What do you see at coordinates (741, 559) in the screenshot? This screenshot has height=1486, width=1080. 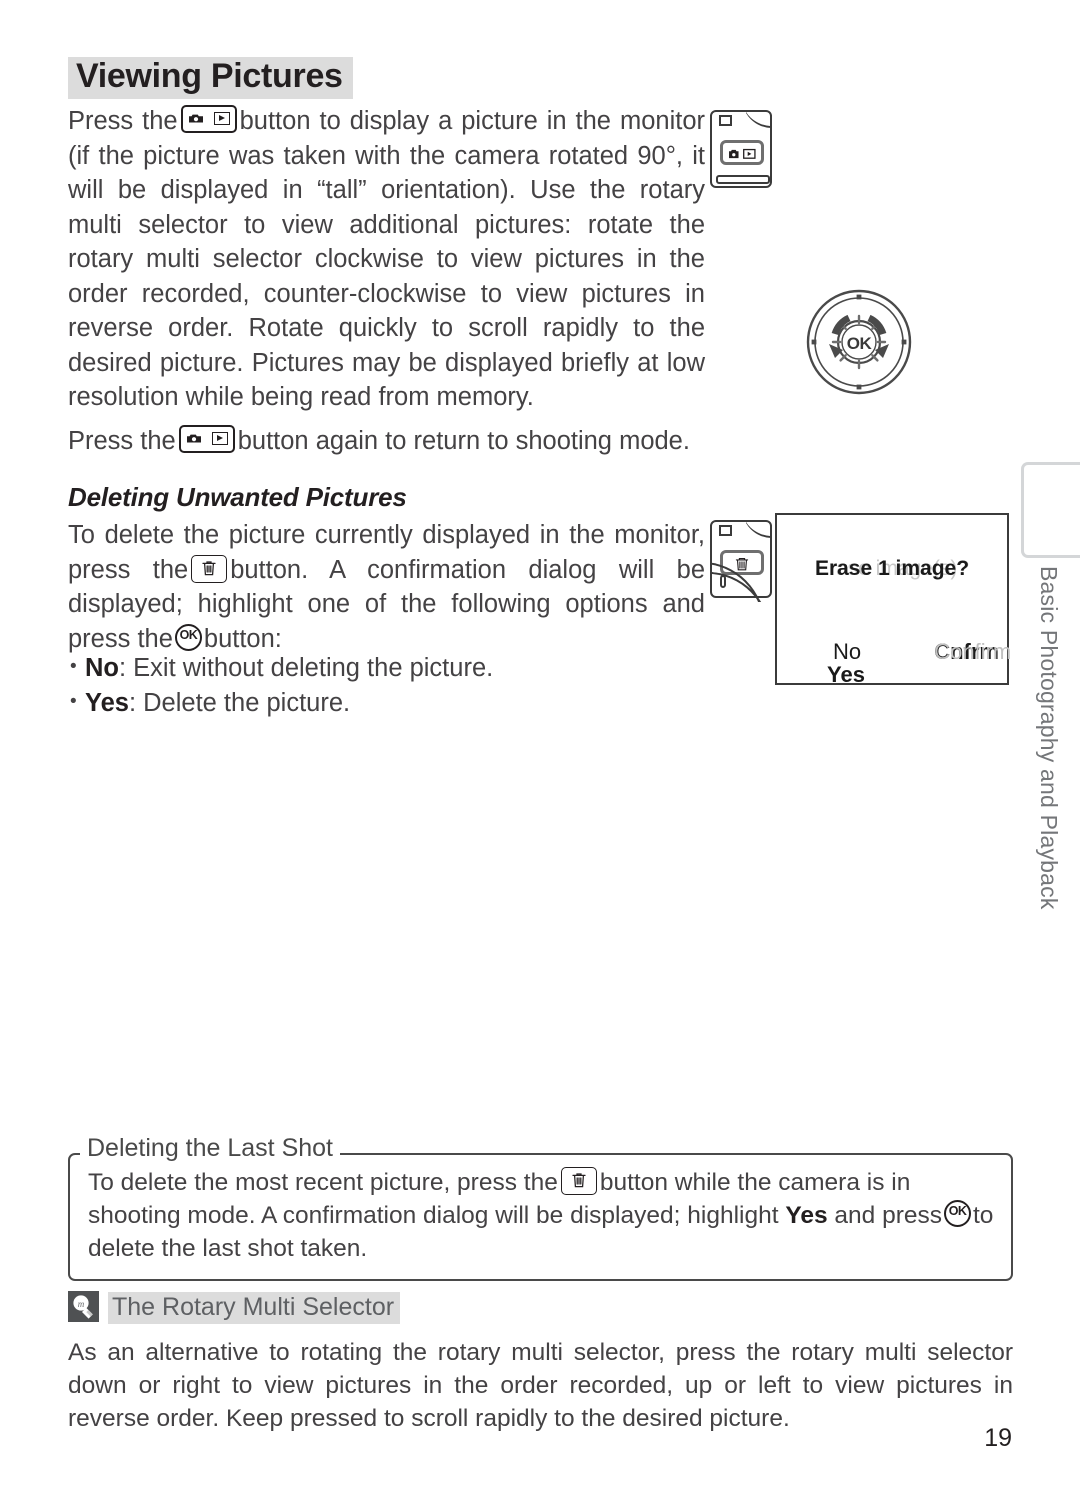 I see `camera-back-delete-figure` at bounding box center [741, 559].